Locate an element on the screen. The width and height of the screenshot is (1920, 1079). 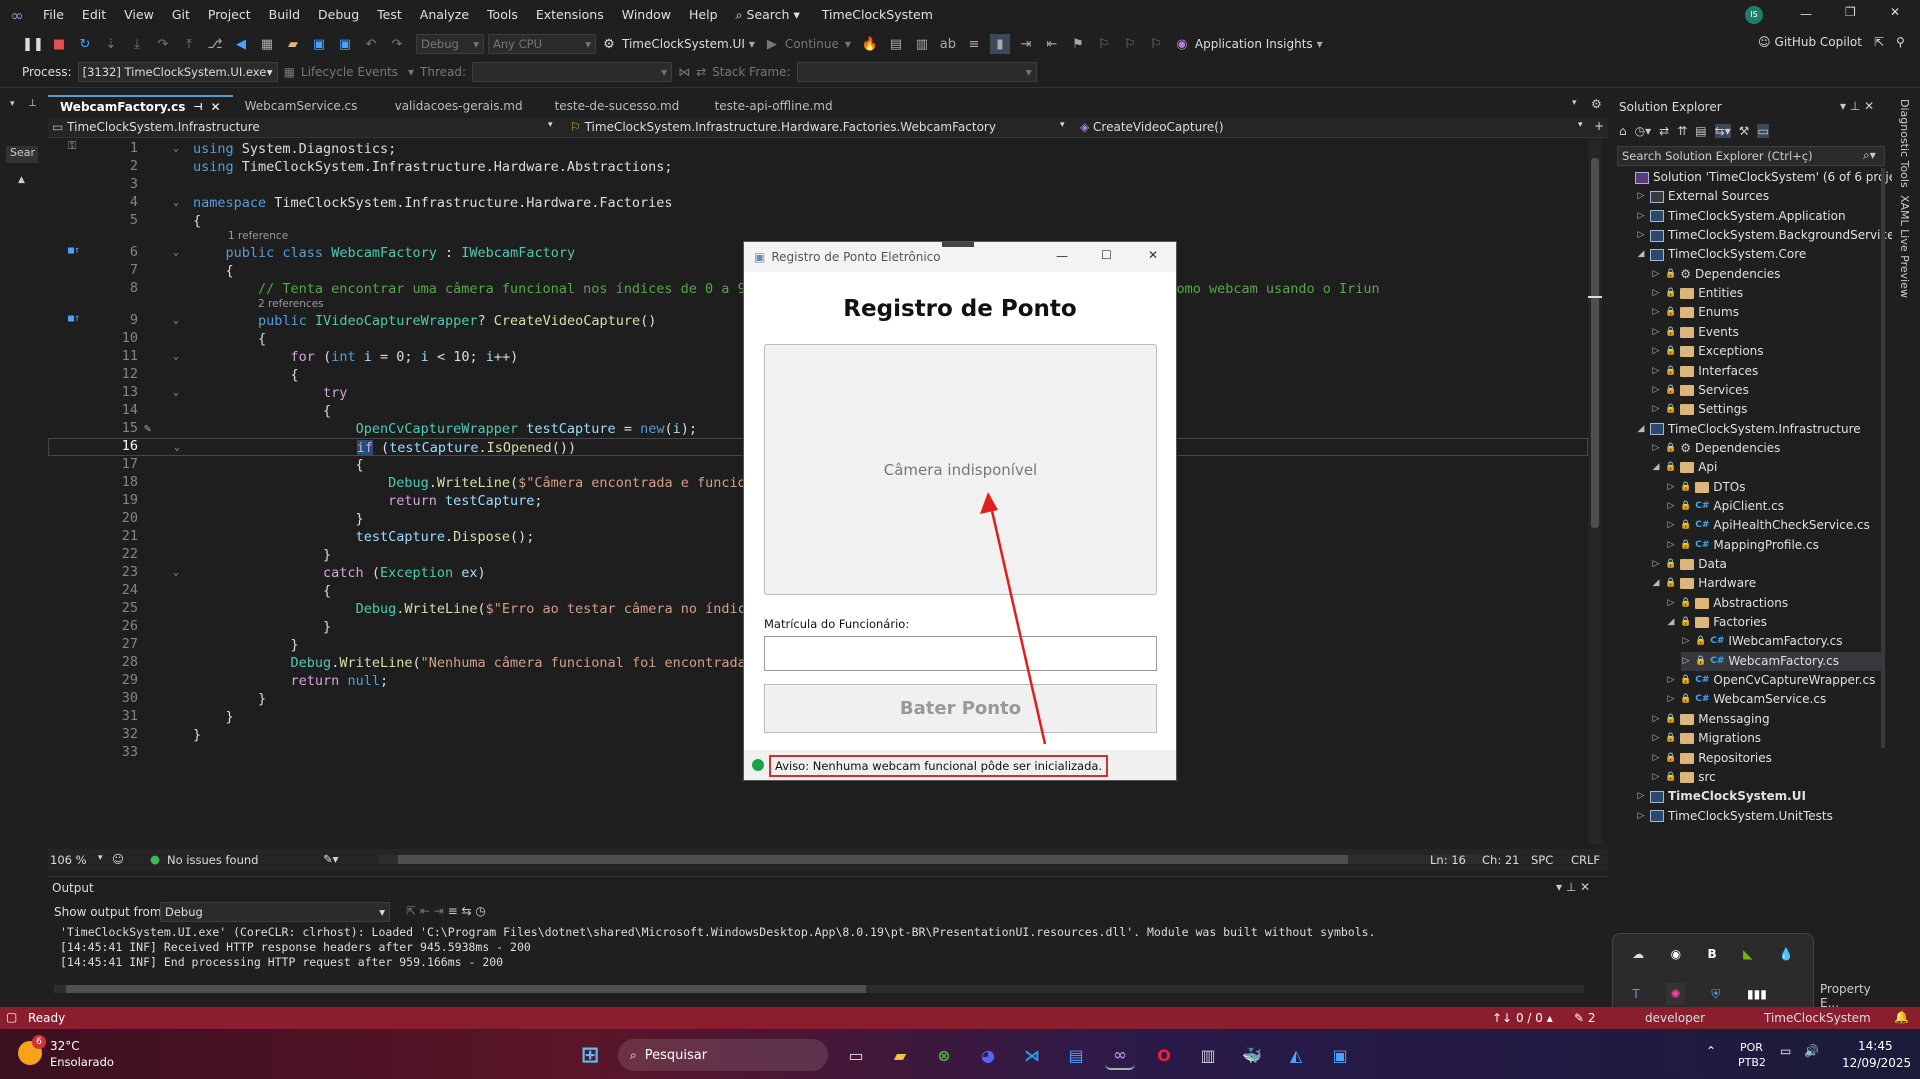
stop-icon: ■ is located at coordinates (59, 44).